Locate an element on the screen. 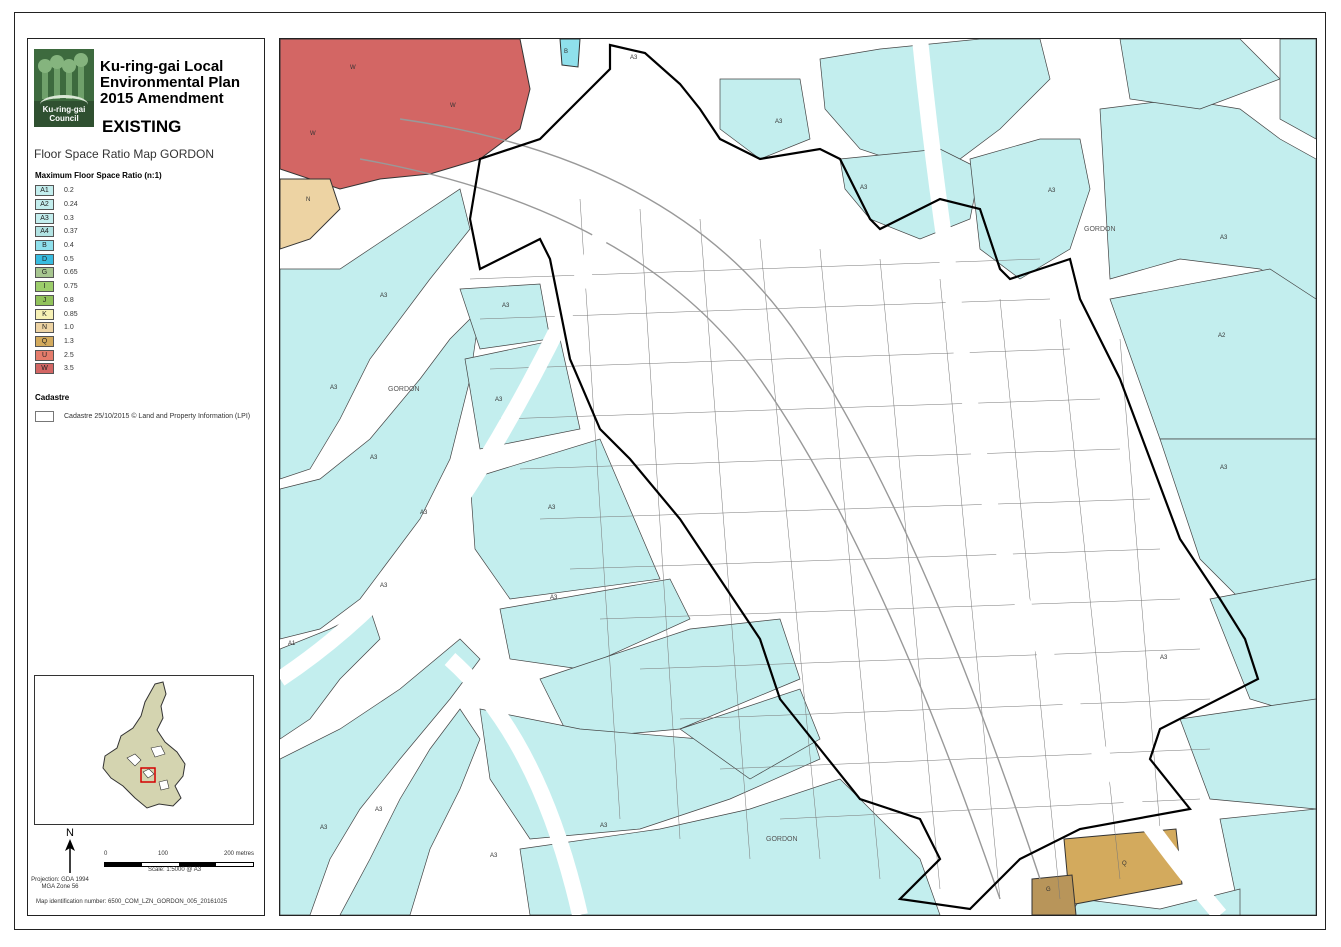  legend-item-u: U 2.5 is located at coordinates (56, 355).